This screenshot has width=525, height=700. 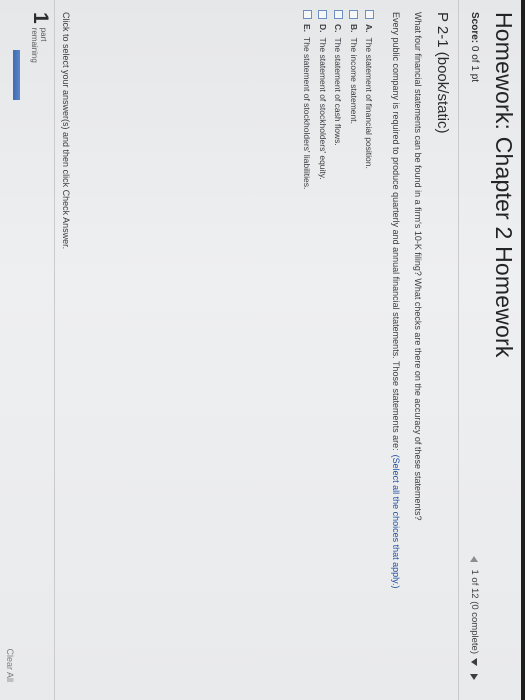 What do you see at coordinates (43, 34) in the screenshot?
I see `parts-label-line1: part` at bounding box center [43, 34].